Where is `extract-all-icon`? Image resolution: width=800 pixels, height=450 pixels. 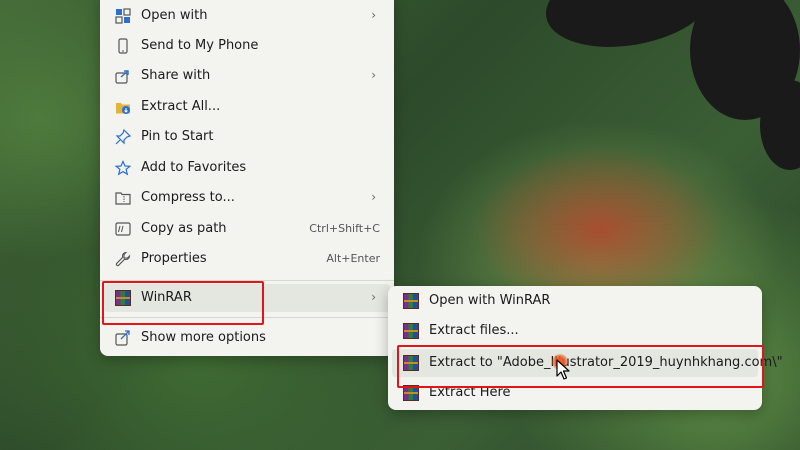 extract-all-icon is located at coordinates (123, 107).